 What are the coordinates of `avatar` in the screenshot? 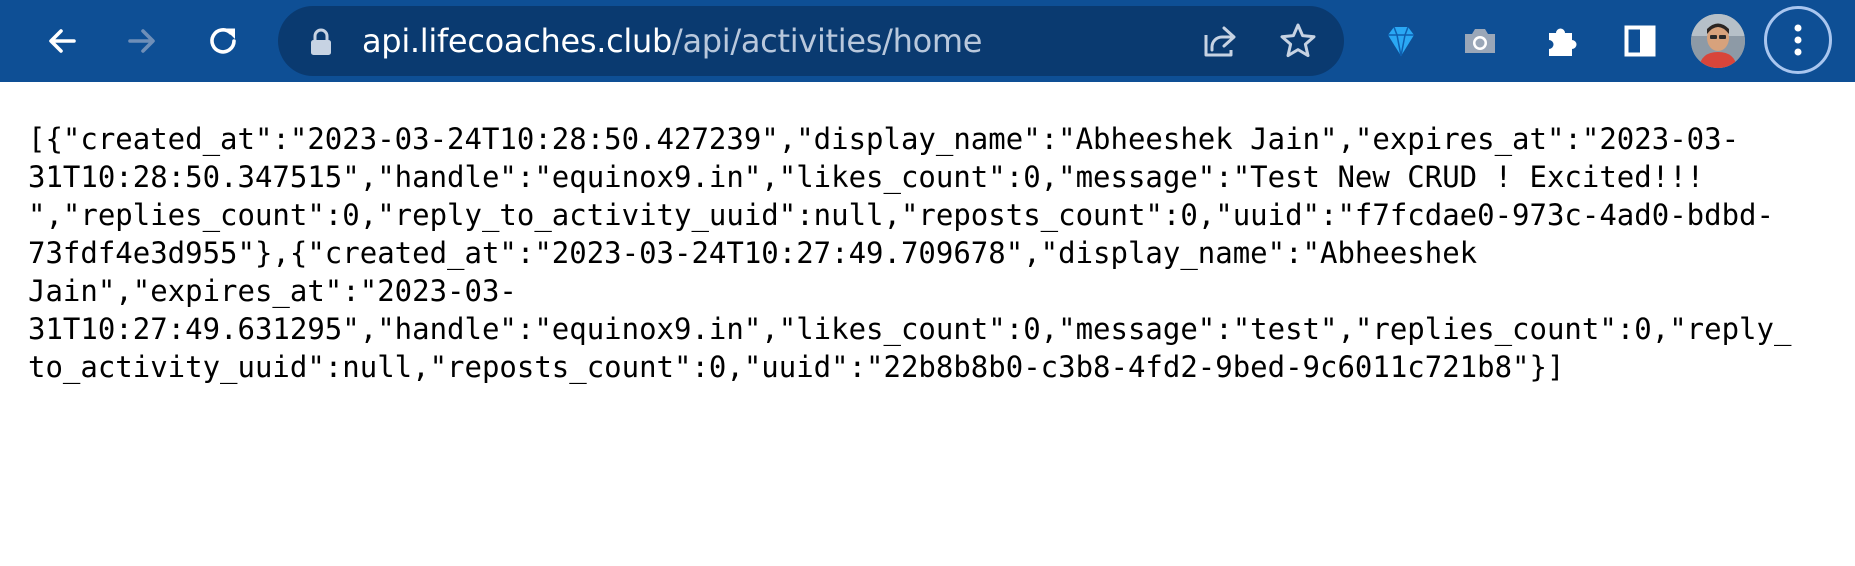 It's located at (1718, 41).